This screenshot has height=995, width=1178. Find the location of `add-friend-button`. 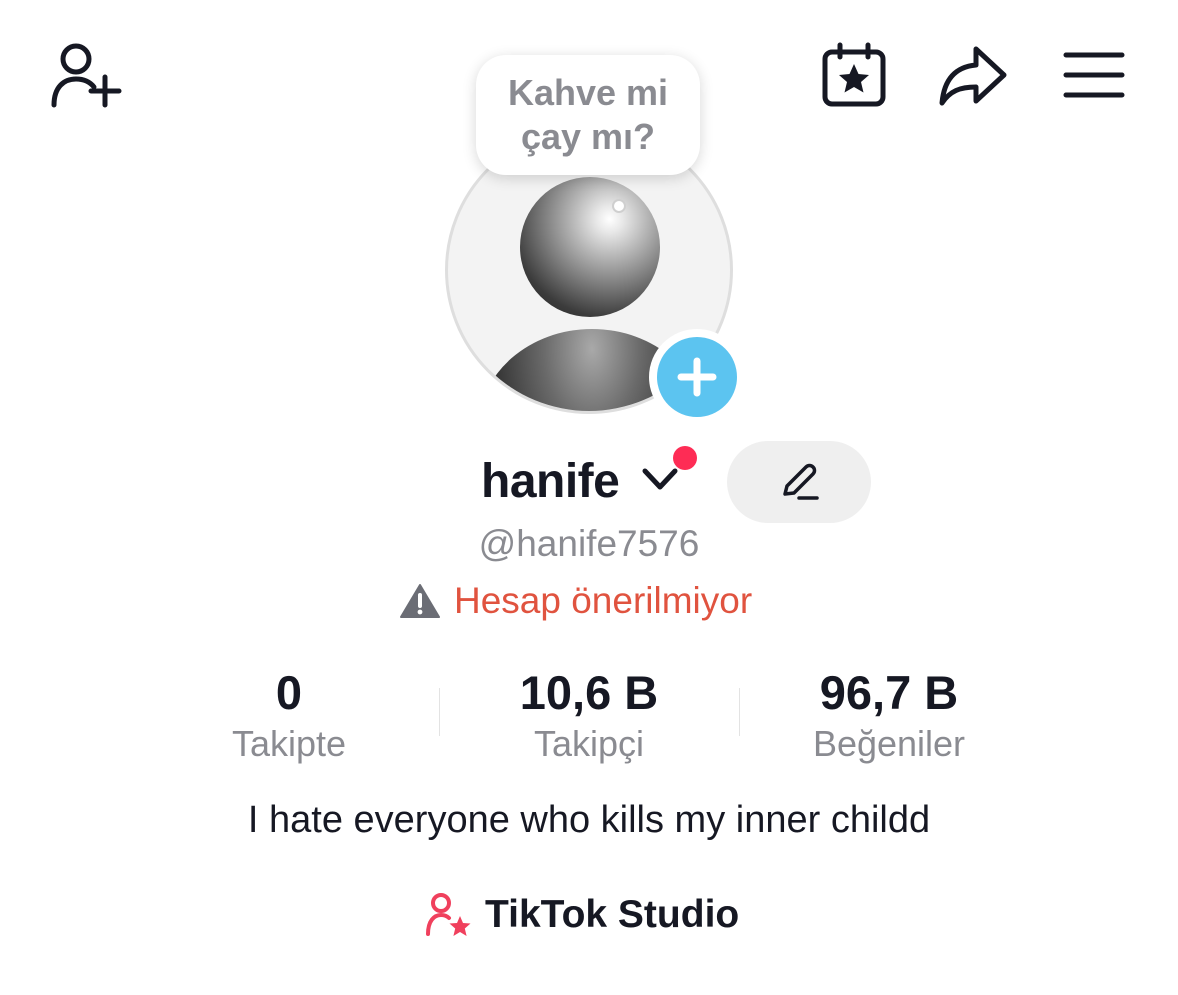

add-friend-button is located at coordinates (84, 76).